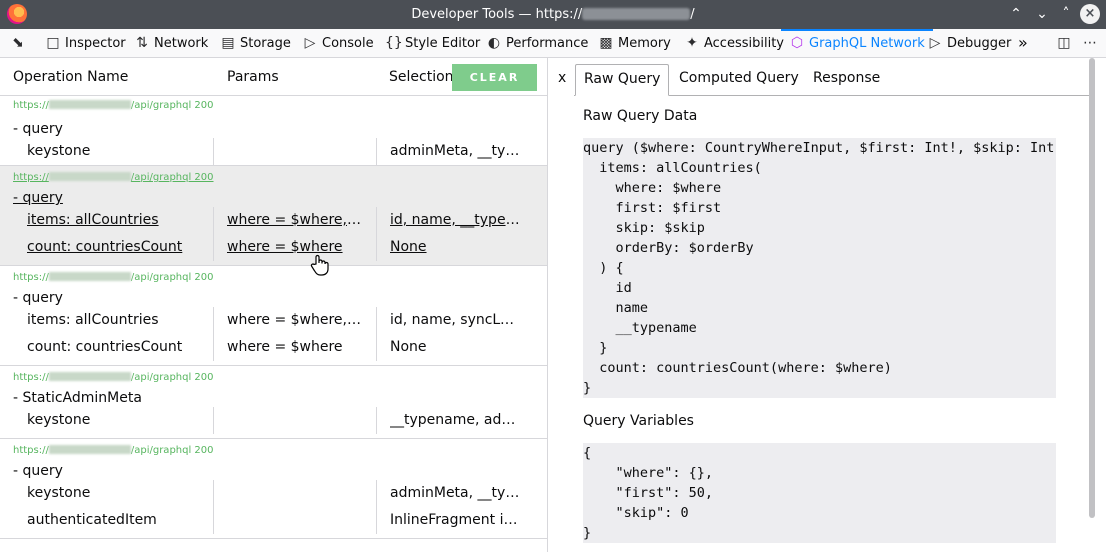 This screenshot has width=1106, height=552. I want to click on tab-label: GraphQL Network, so click(867, 43).